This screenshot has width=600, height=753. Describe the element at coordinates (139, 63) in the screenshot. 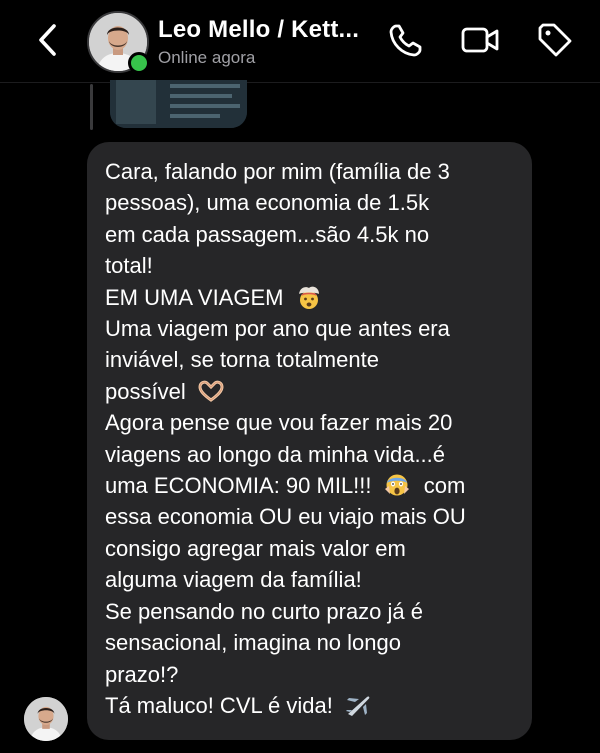

I see `online-status-dot` at that location.